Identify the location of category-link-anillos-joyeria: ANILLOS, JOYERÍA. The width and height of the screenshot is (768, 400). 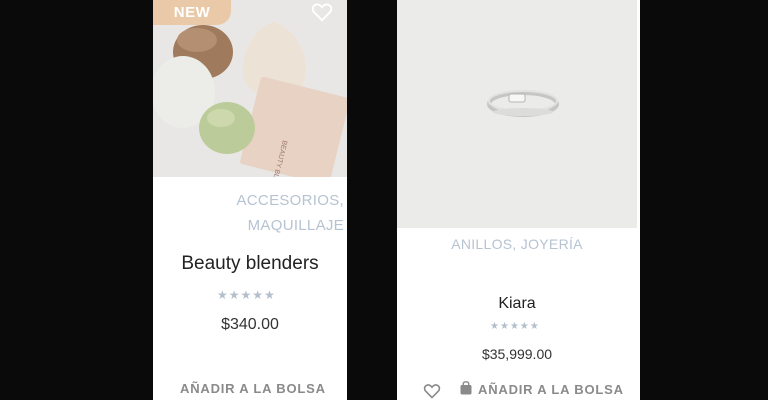
(517, 244).